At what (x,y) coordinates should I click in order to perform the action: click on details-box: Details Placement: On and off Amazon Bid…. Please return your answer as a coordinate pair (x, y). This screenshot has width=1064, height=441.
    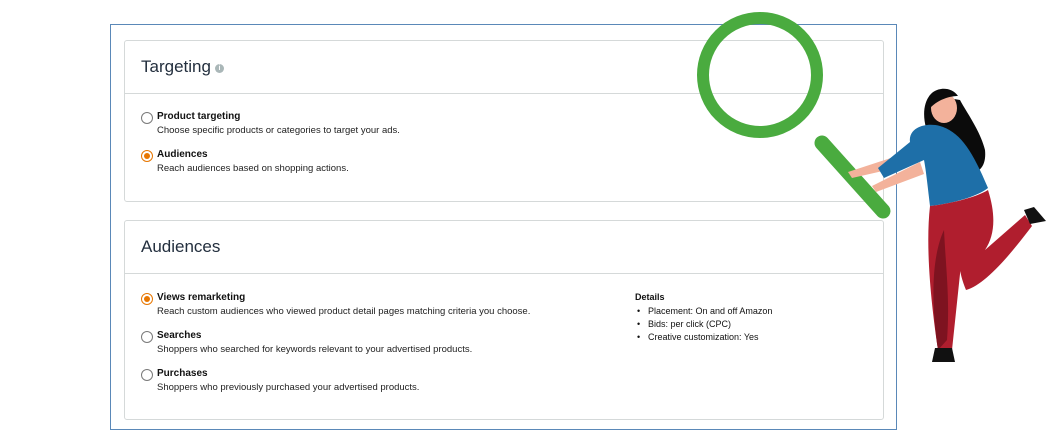
    Looking at the image, I should click on (703, 318).